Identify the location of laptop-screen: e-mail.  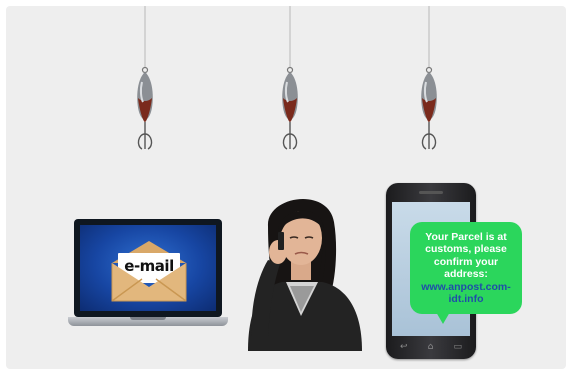
(148, 268).